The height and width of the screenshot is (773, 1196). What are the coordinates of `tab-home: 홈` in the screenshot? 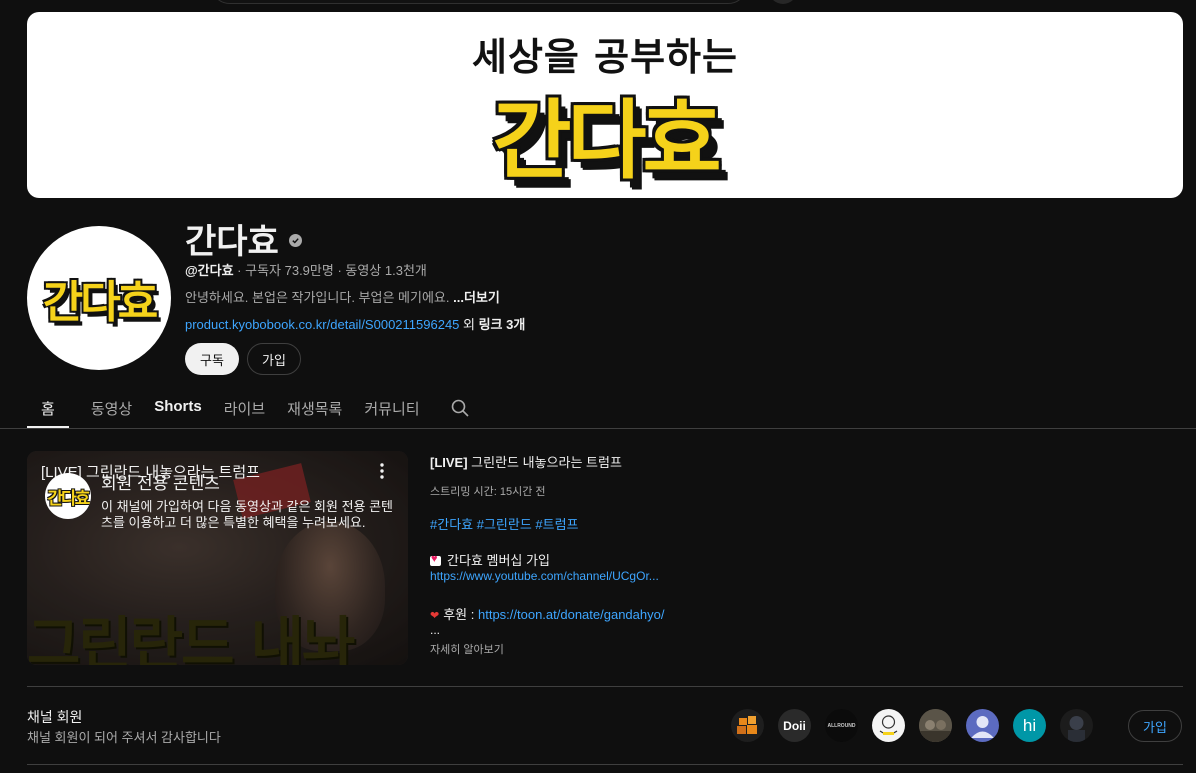 It's located at (48, 410).